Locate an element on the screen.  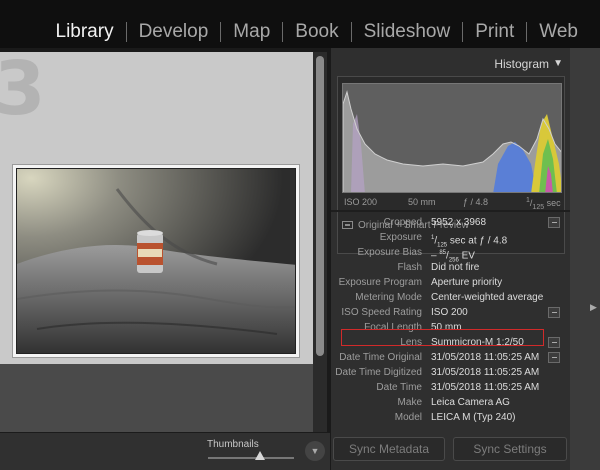
metadata-label: Model is located at coordinates (408, 417).